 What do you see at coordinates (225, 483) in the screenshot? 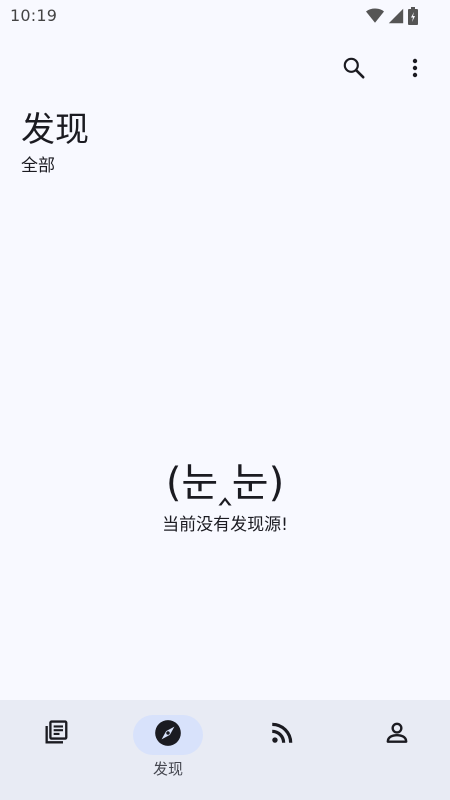
I see `empty-state-emoticon: (눈‸눈)` at bounding box center [225, 483].